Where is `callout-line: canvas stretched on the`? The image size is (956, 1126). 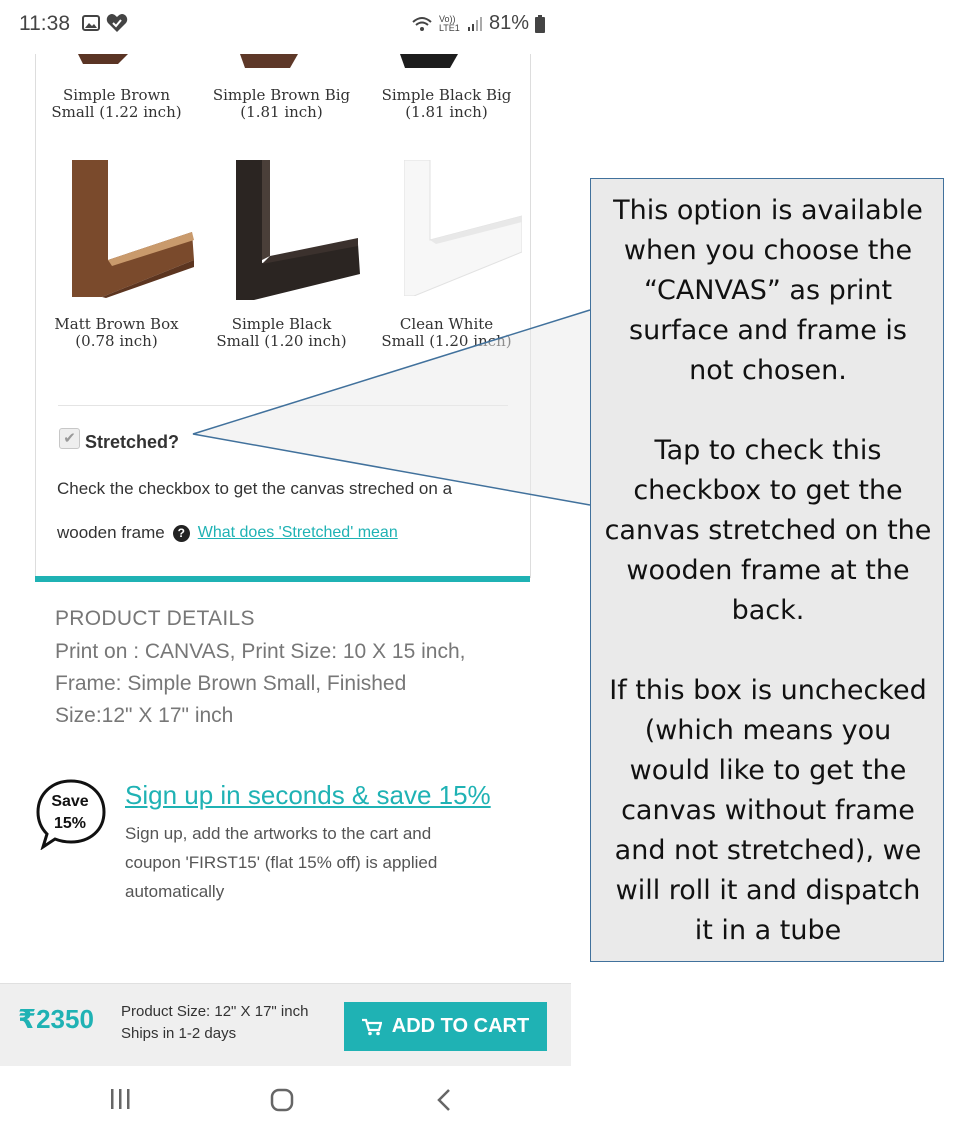
callout-line: canvas stretched on the is located at coordinates (768, 530).